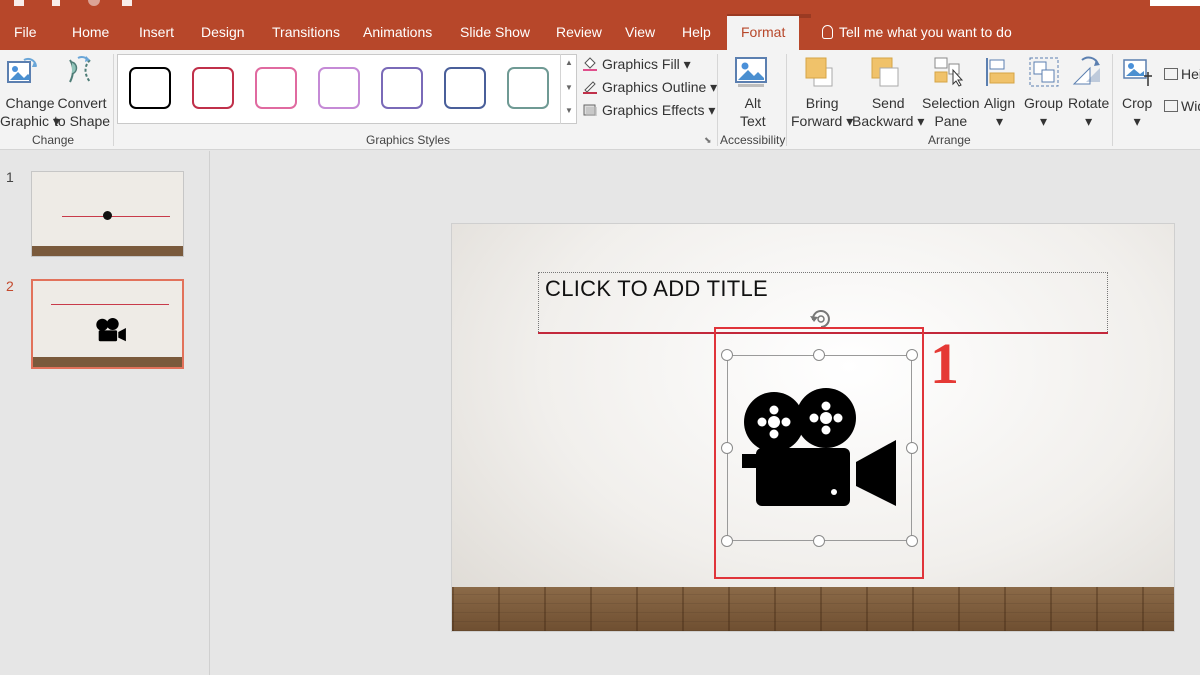 The width and height of the screenshot is (1200, 675). I want to click on send-backward-icon, so click(885, 72).